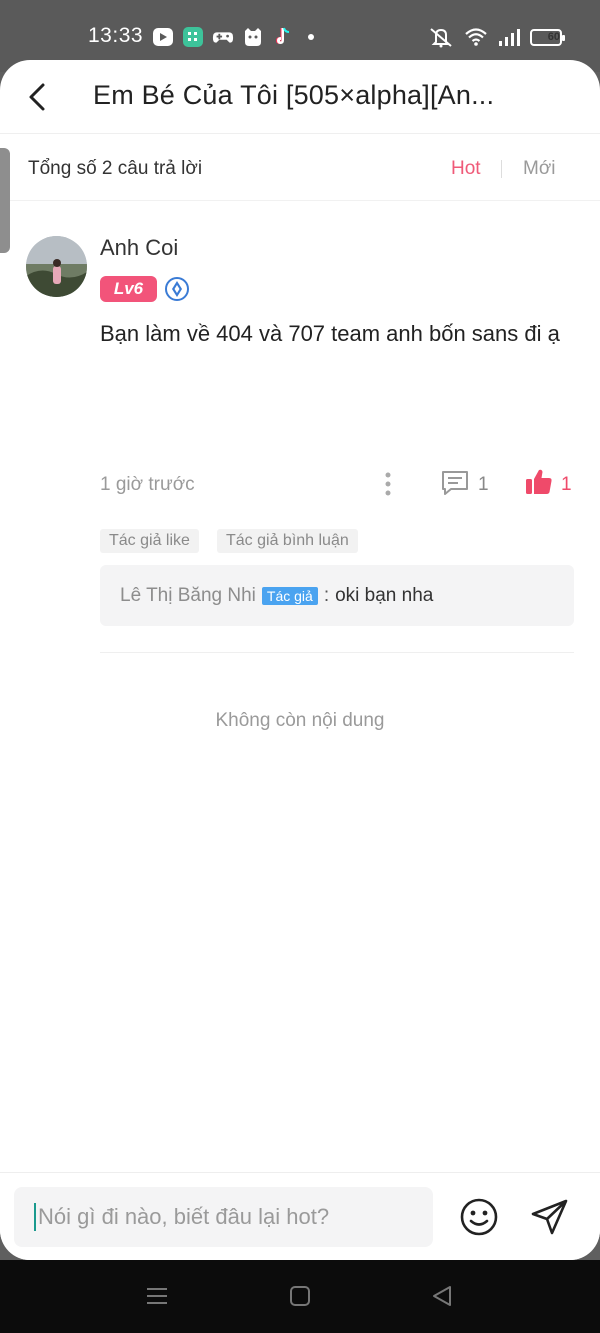  What do you see at coordinates (501, 169) in the screenshot?
I see `tab-separator` at bounding box center [501, 169].